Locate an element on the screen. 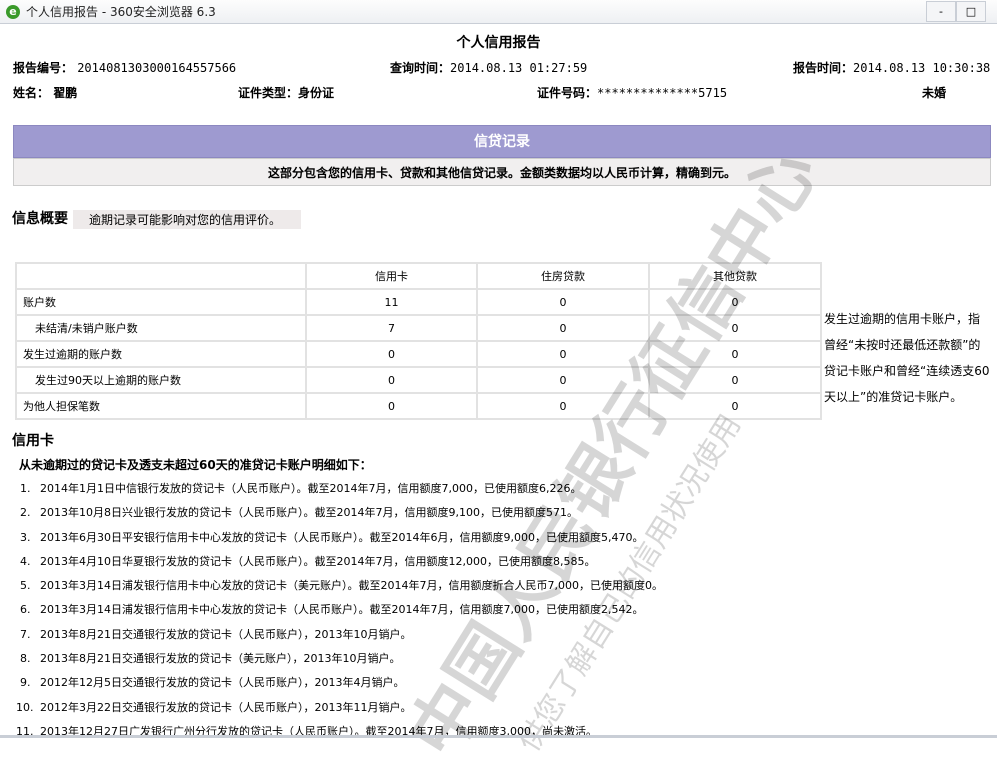  header-cell: 住房贷款 is located at coordinates (563, 276).